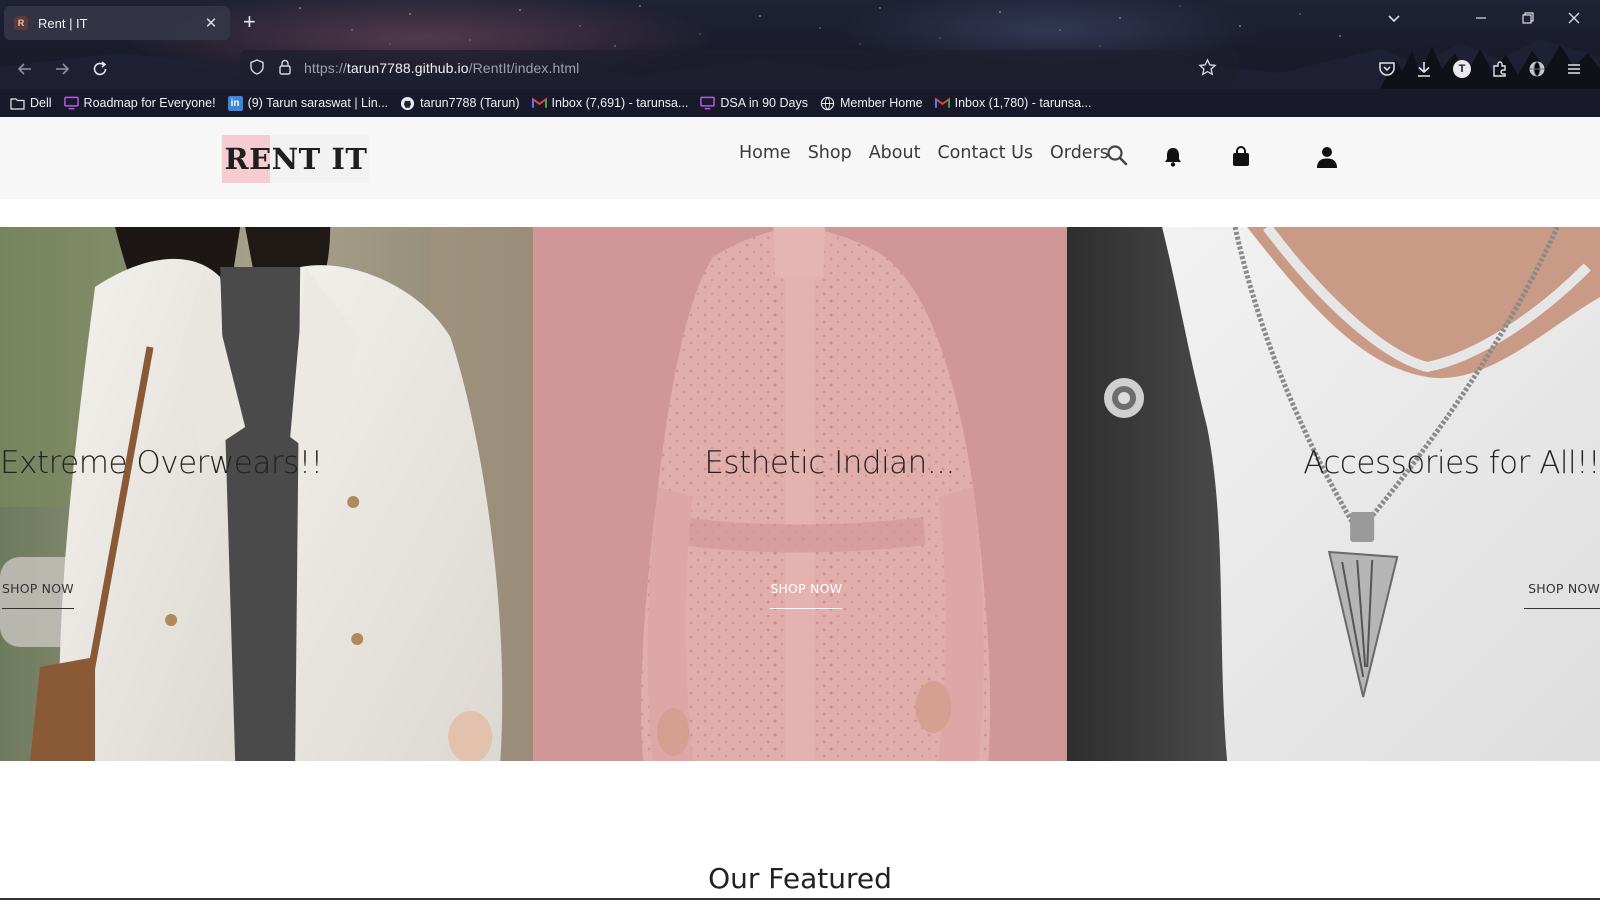 Image resolution: width=1600 pixels, height=900 pixels. Describe the element at coordinates (1462, 69) in the screenshot. I see `profile-avatar-icon: T` at that location.